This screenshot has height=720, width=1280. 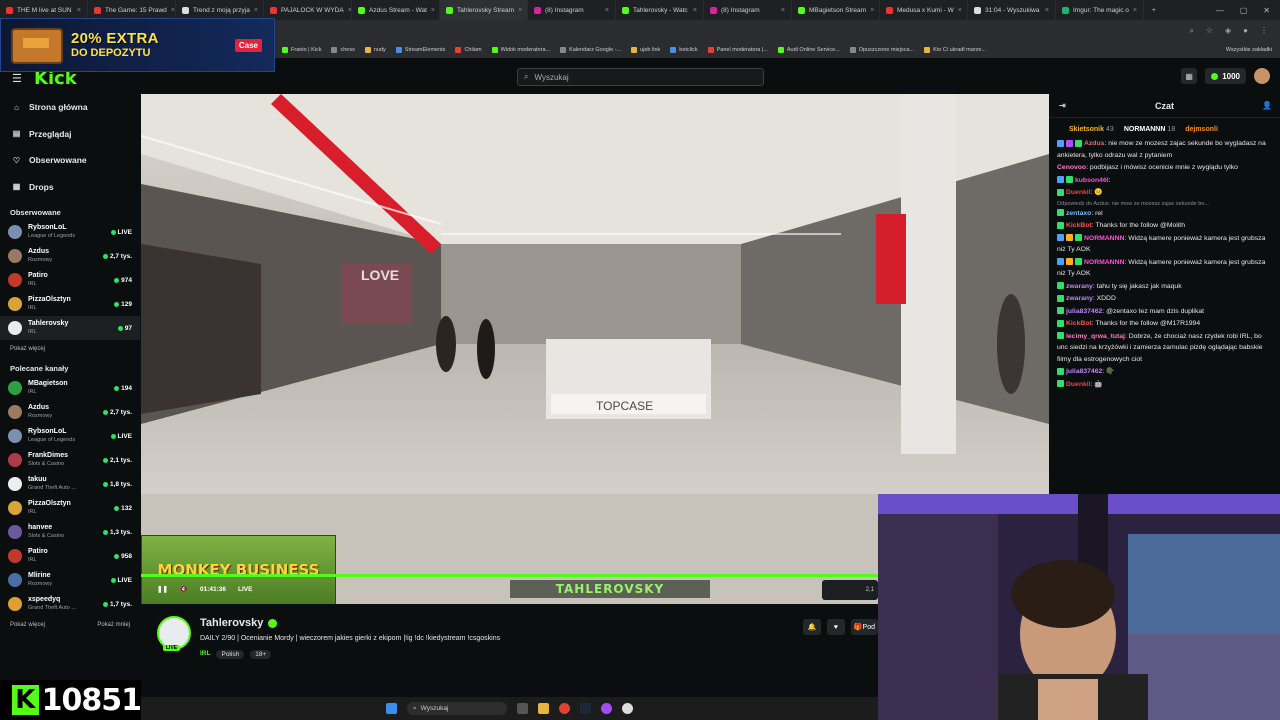 I want to click on channel-item: PizzaOlsztyn IRL 129, so click(x=70, y=304).